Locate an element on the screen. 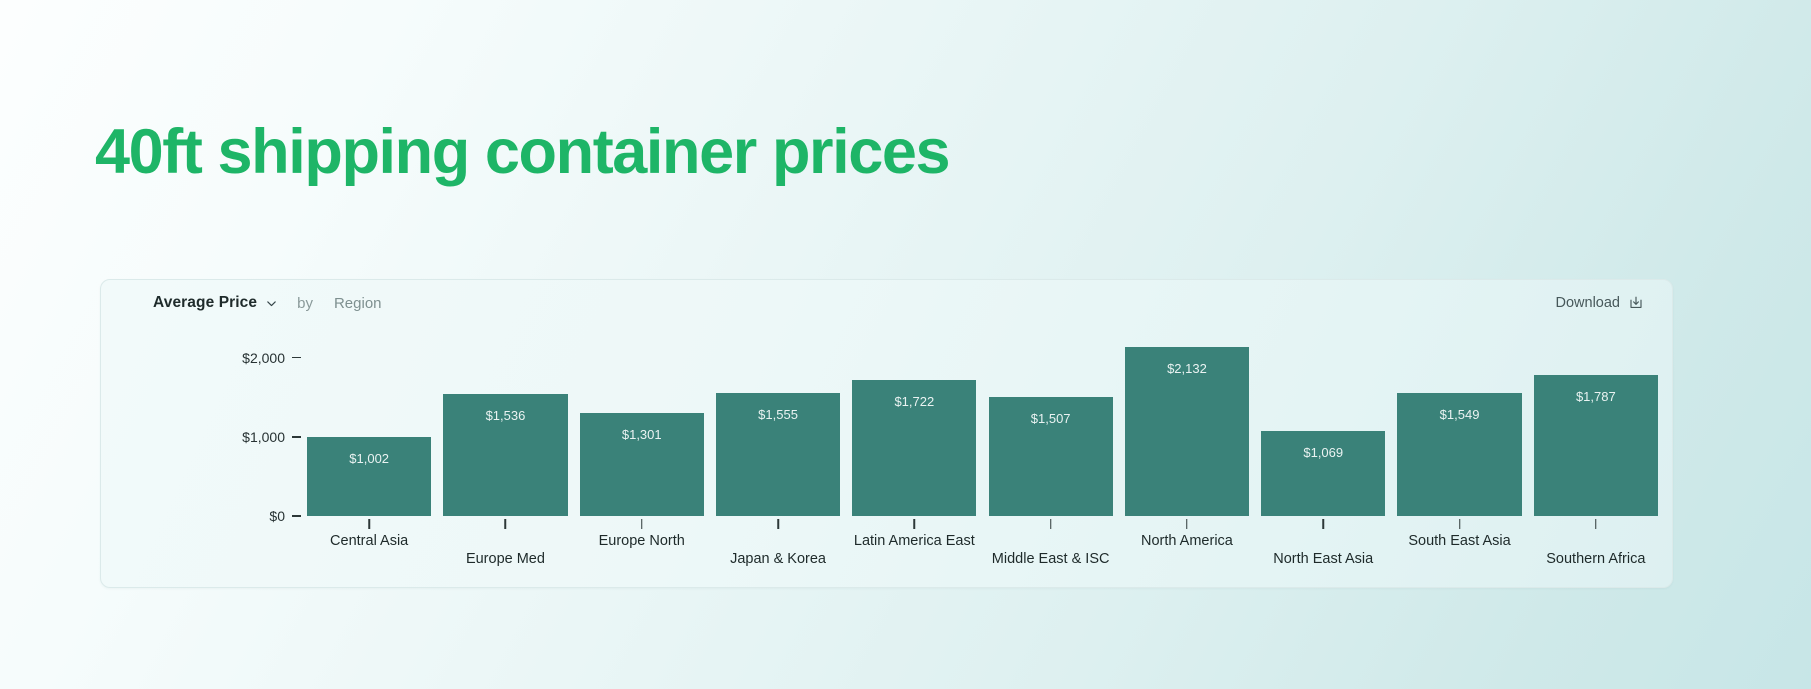 The width and height of the screenshot is (1811, 689). bar-group: $1,536 Europe Med is located at coordinates (505, 457).